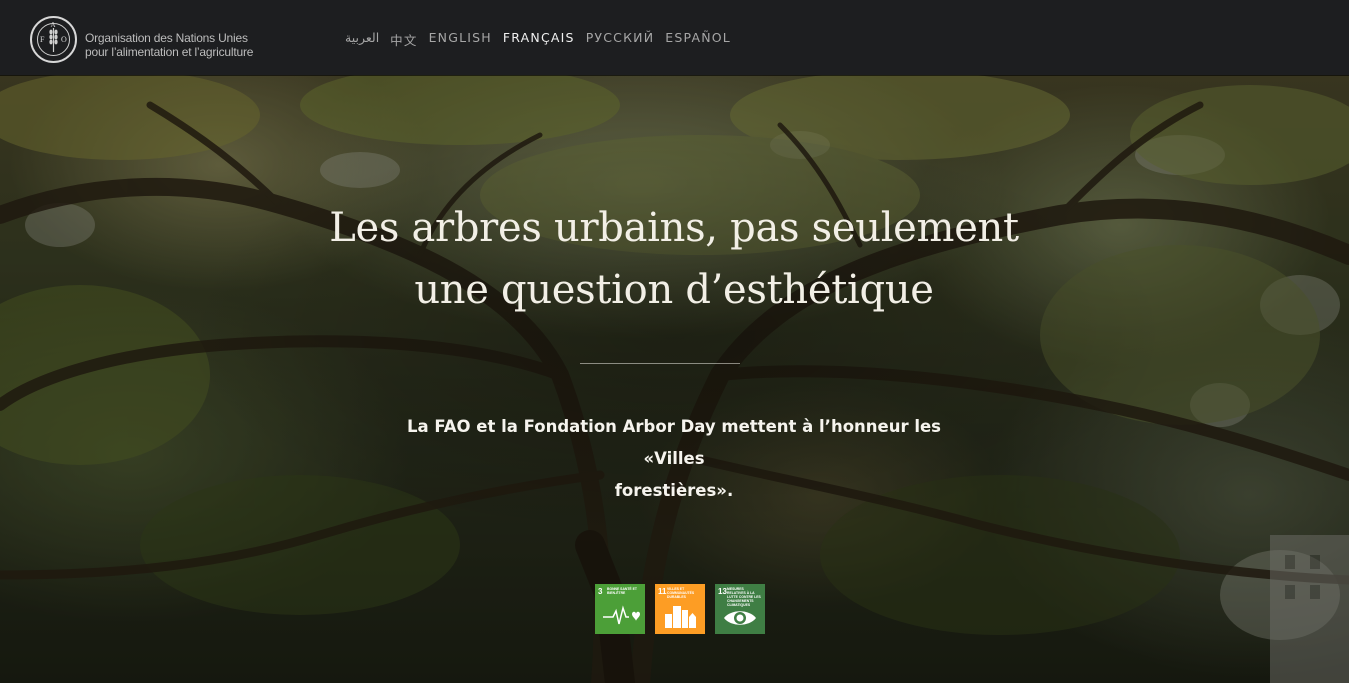 This screenshot has width=1349, height=683. Describe the element at coordinates (621, 615) in the screenshot. I see `heartbeat-icon` at that location.